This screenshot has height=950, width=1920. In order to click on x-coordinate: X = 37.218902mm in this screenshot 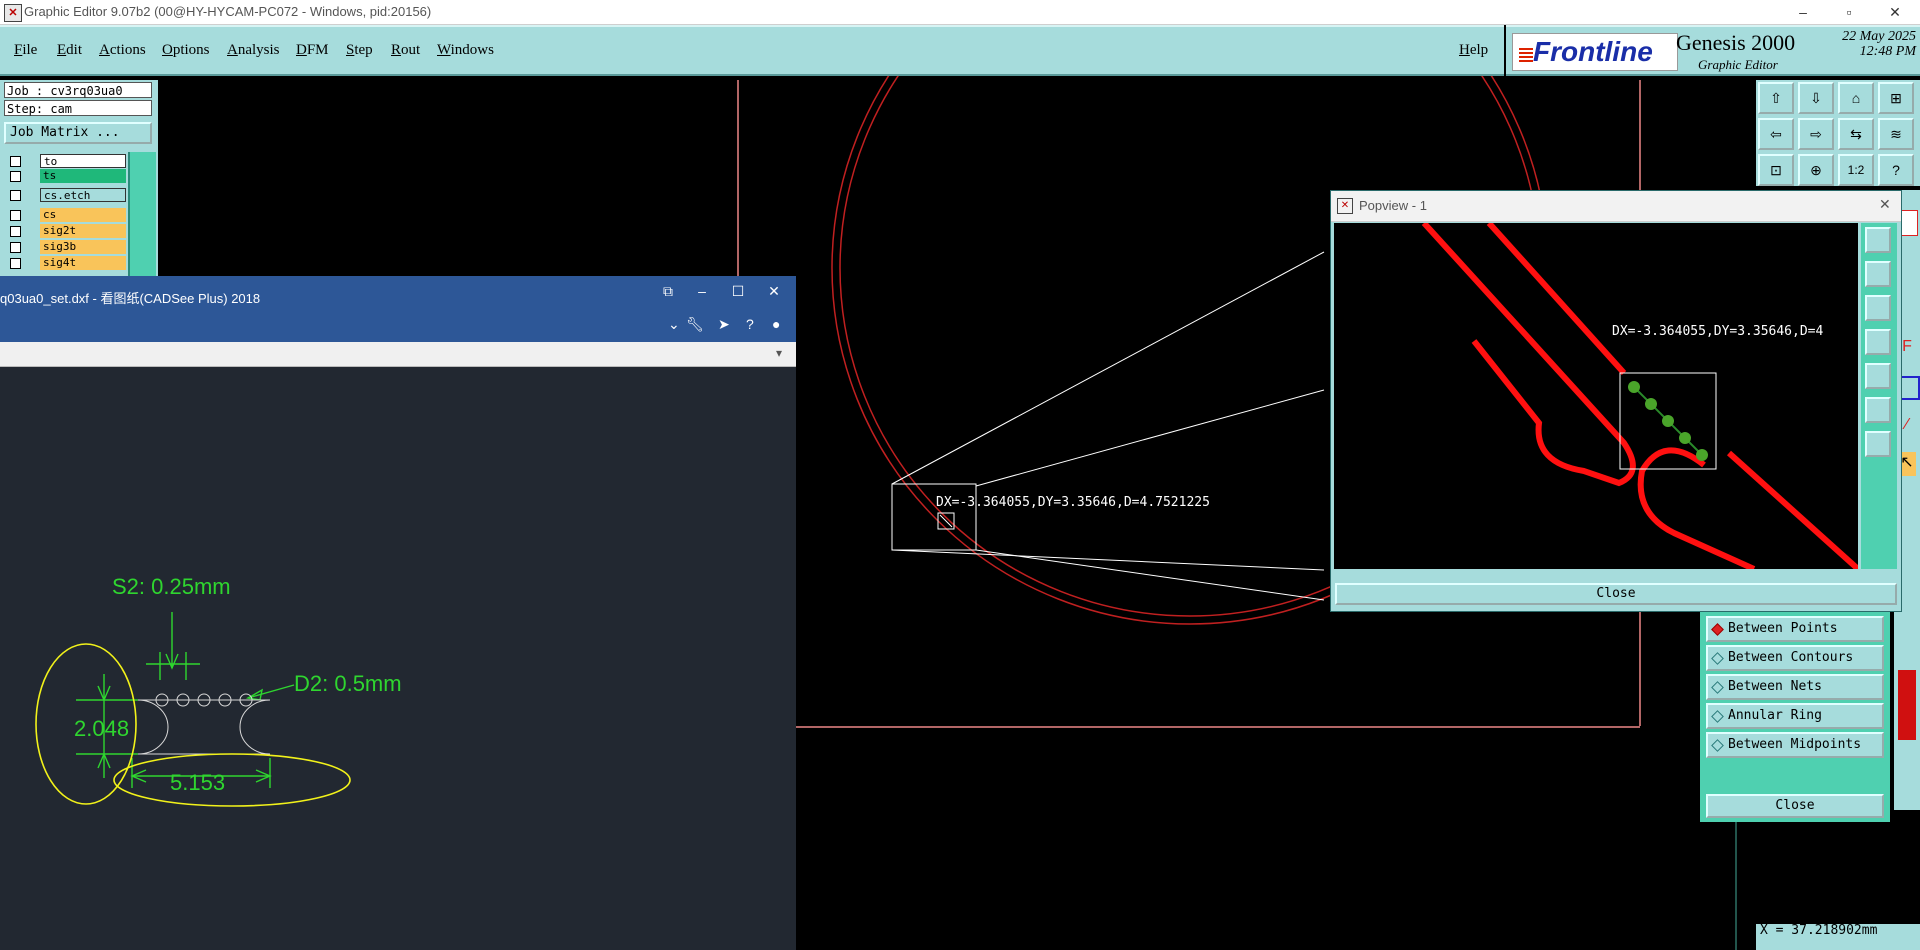, I will do `click(1819, 930)`.